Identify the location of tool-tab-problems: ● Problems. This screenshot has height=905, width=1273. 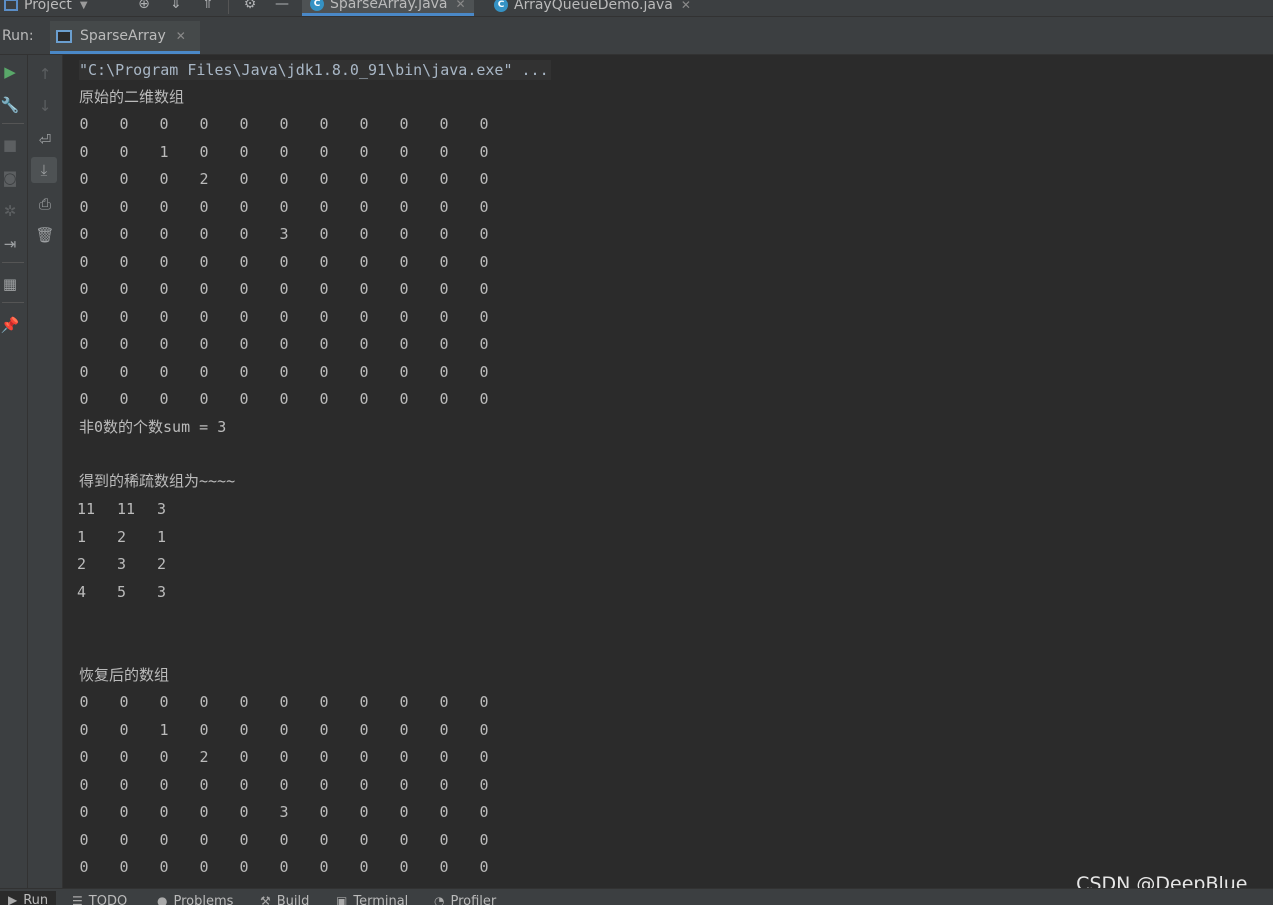
(195, 899).